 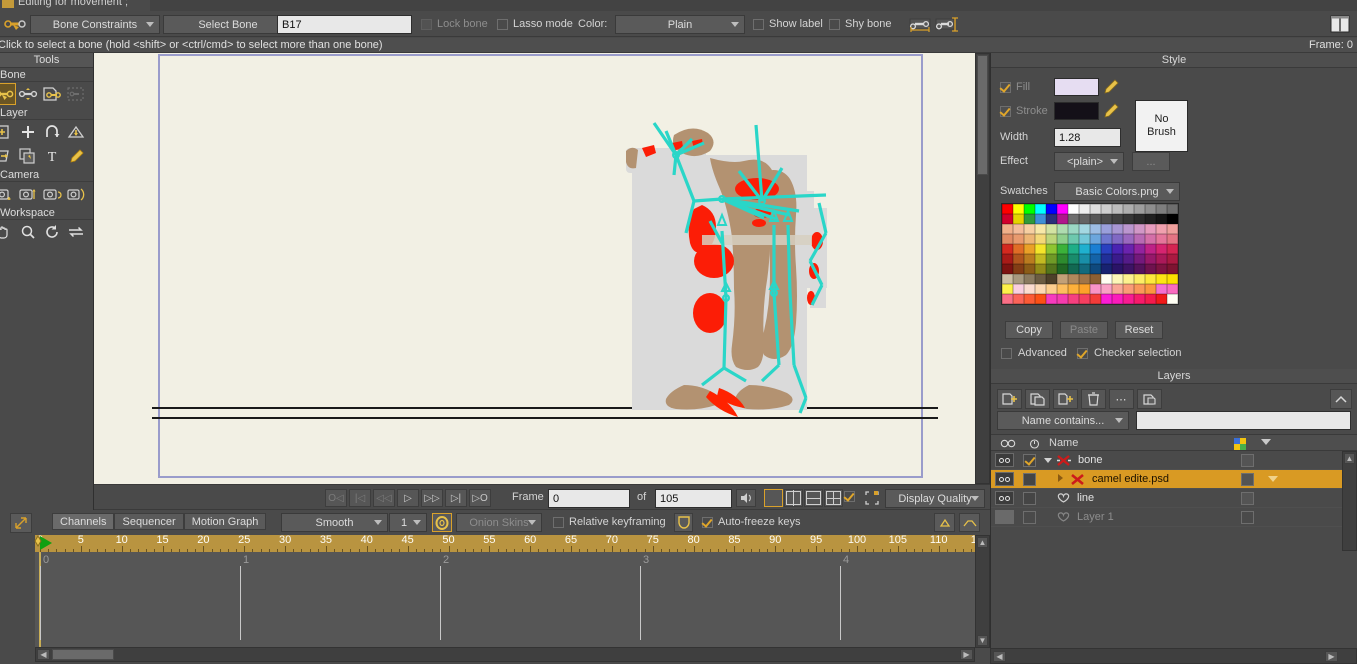 What do you see at coordinates (1009, 399) in the screenshot?
I see `new-layer-button` at bounding box center [1009, 399].